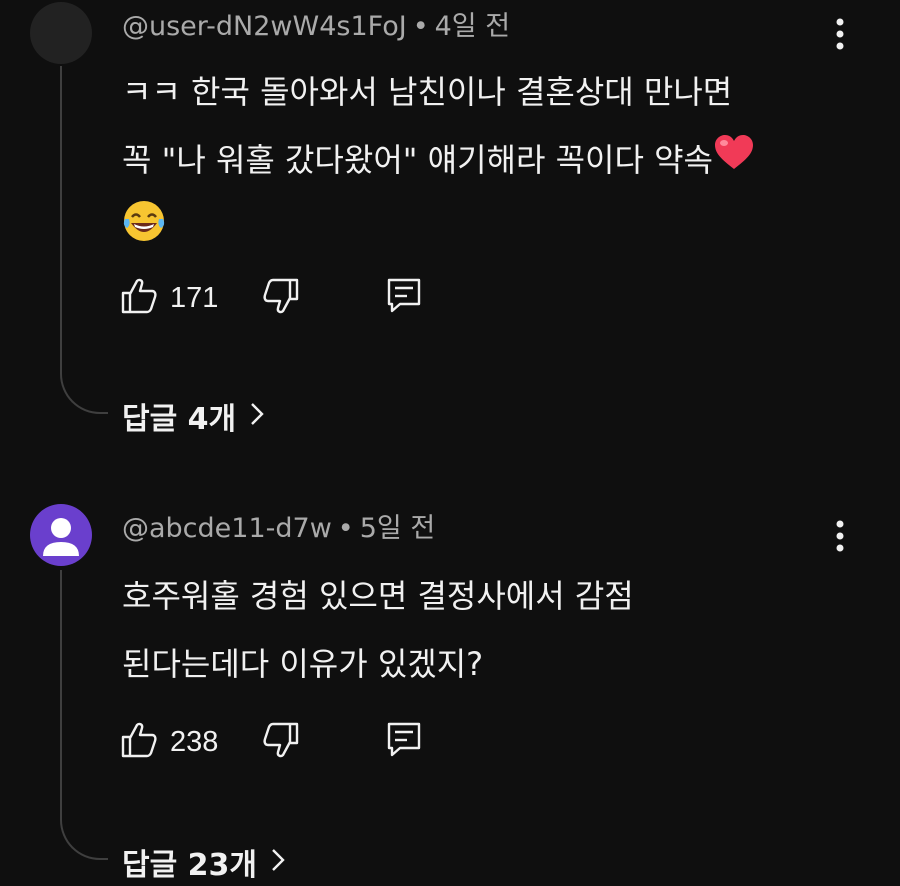  I want to click on like-count: 171, so click(194, 297).